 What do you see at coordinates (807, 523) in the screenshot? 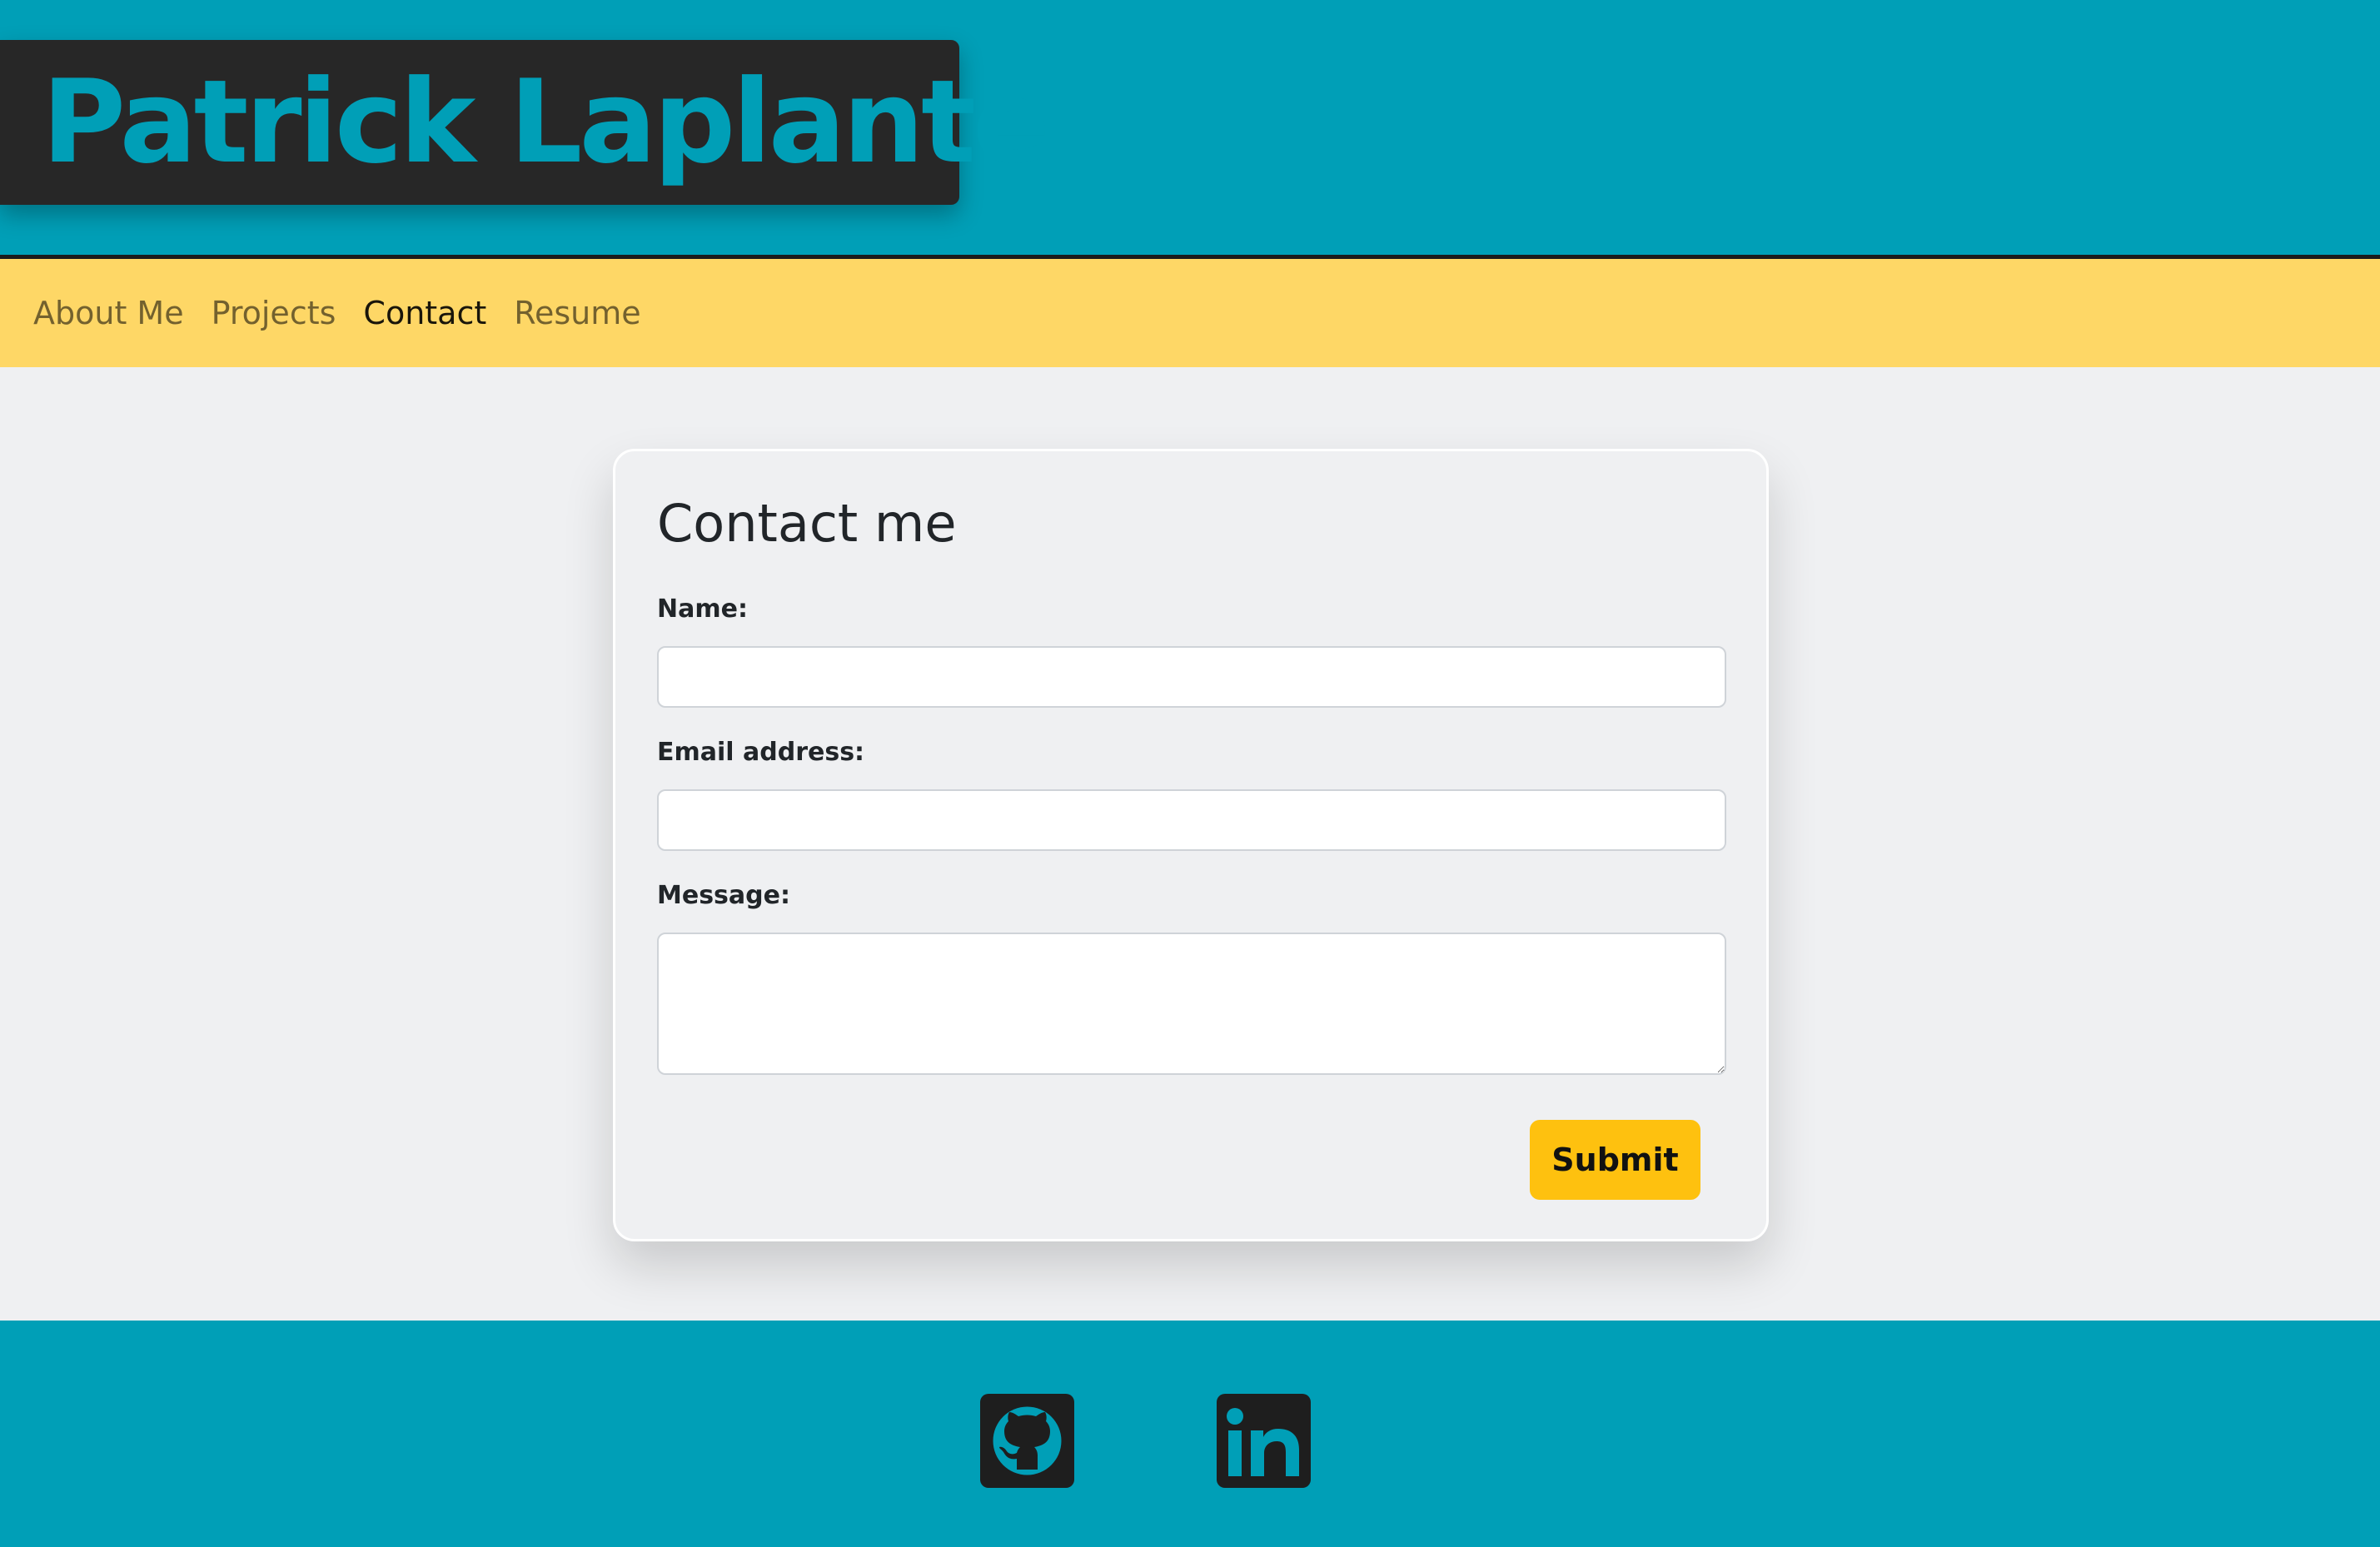
I see `contact-form-title: Contact me` at bounding box center [807, 523].